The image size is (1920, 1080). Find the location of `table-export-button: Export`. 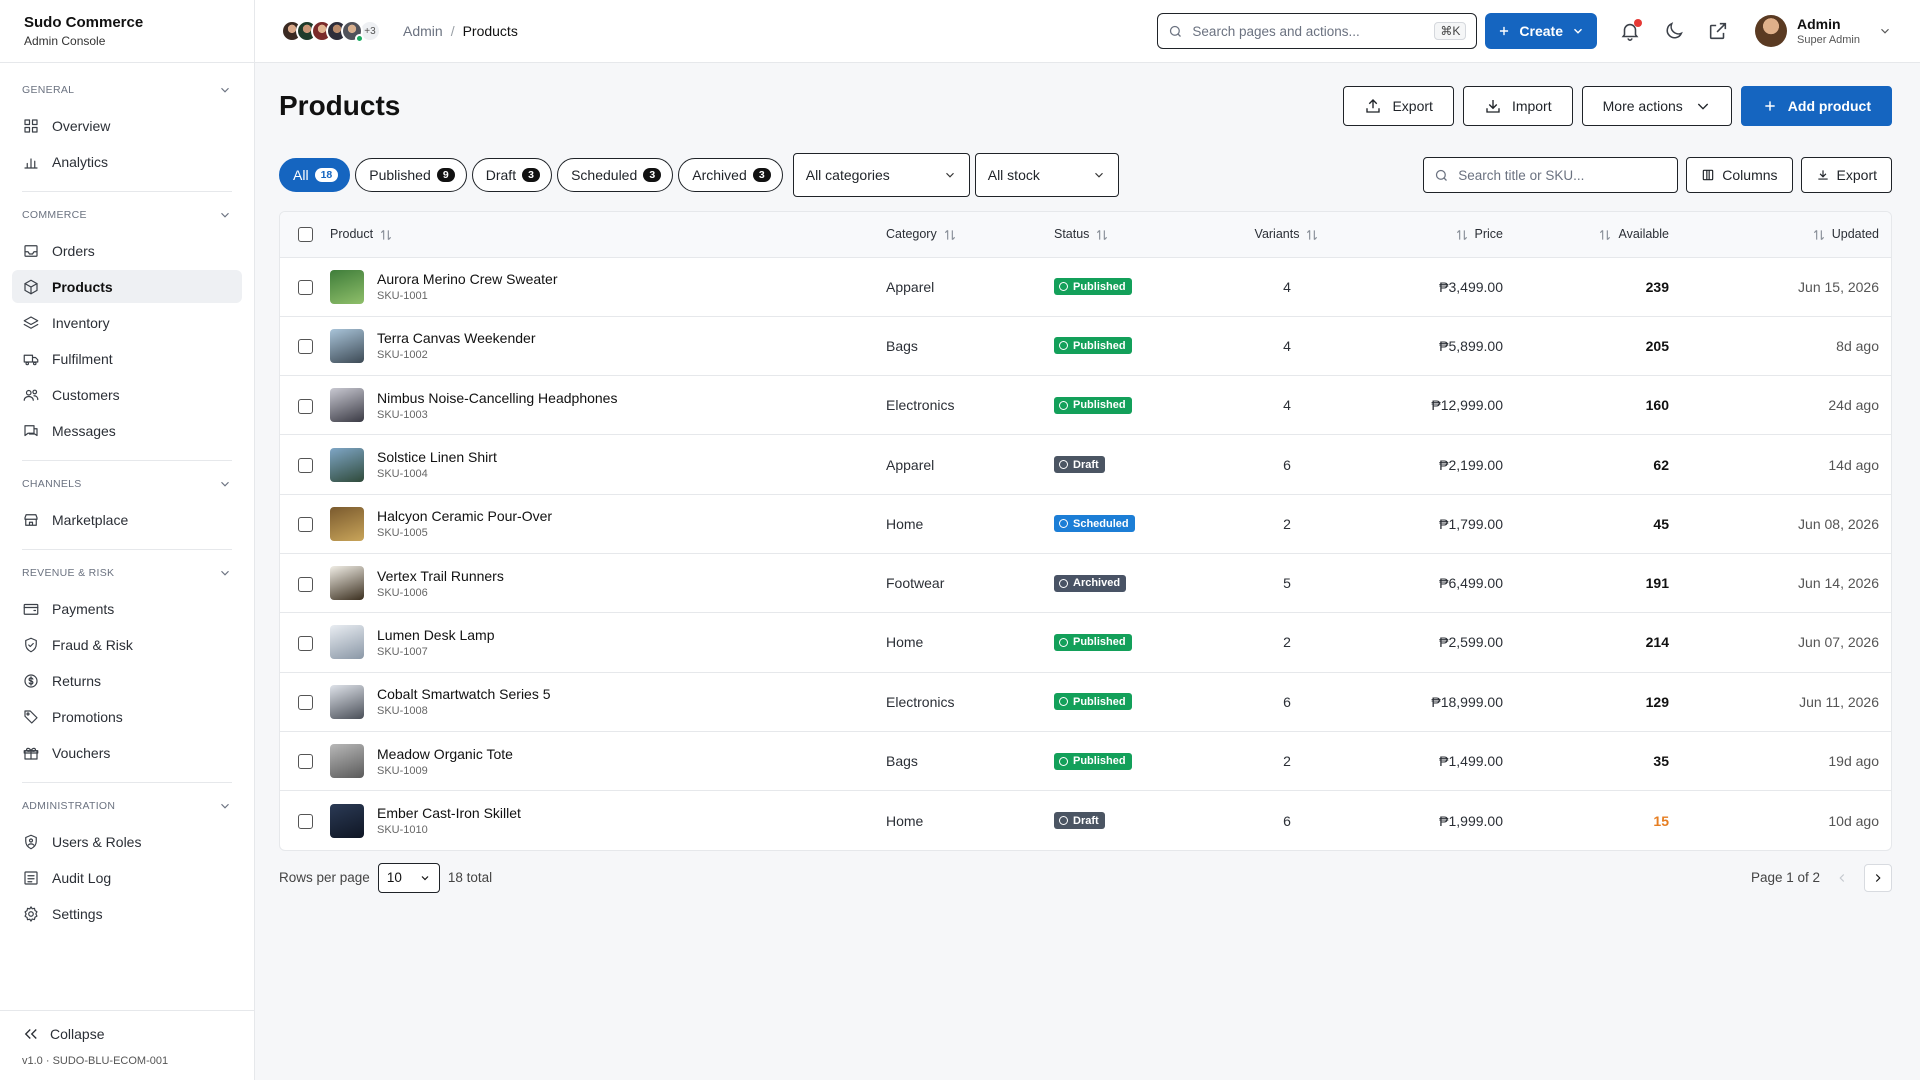

table-export-button: Export is located at coordinates (1846, 175).